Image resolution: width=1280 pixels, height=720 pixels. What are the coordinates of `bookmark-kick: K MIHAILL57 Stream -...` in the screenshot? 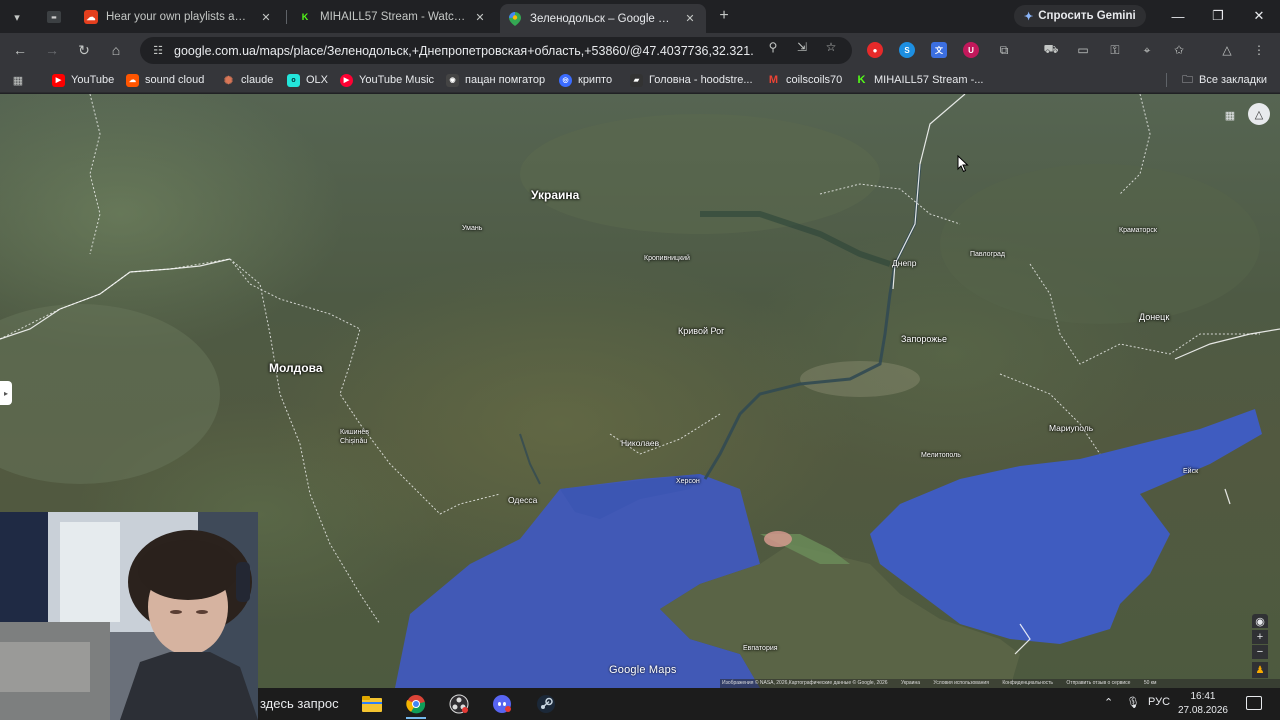 It's located at (919, 80).